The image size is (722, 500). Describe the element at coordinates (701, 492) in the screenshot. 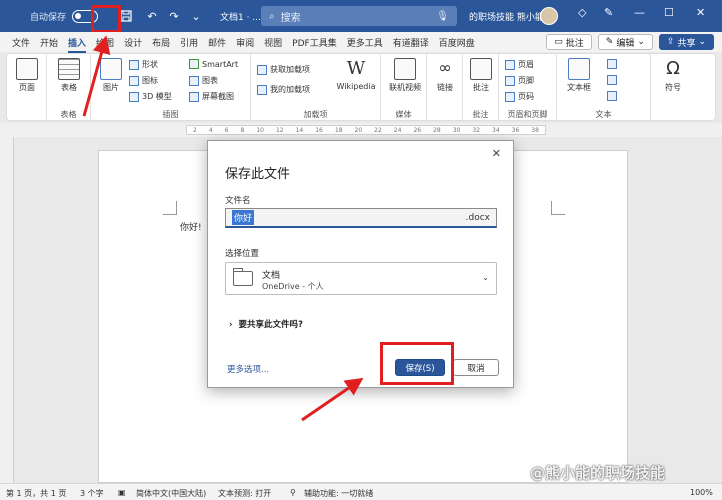

I see `zoom-level: 100%` at that location.